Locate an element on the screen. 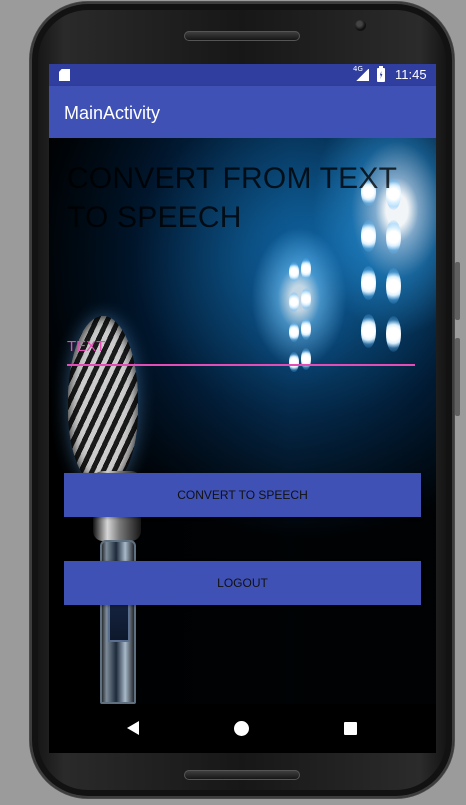 This screenshot has height=805, width=466. home-icon is located at coordinates (241, 728).